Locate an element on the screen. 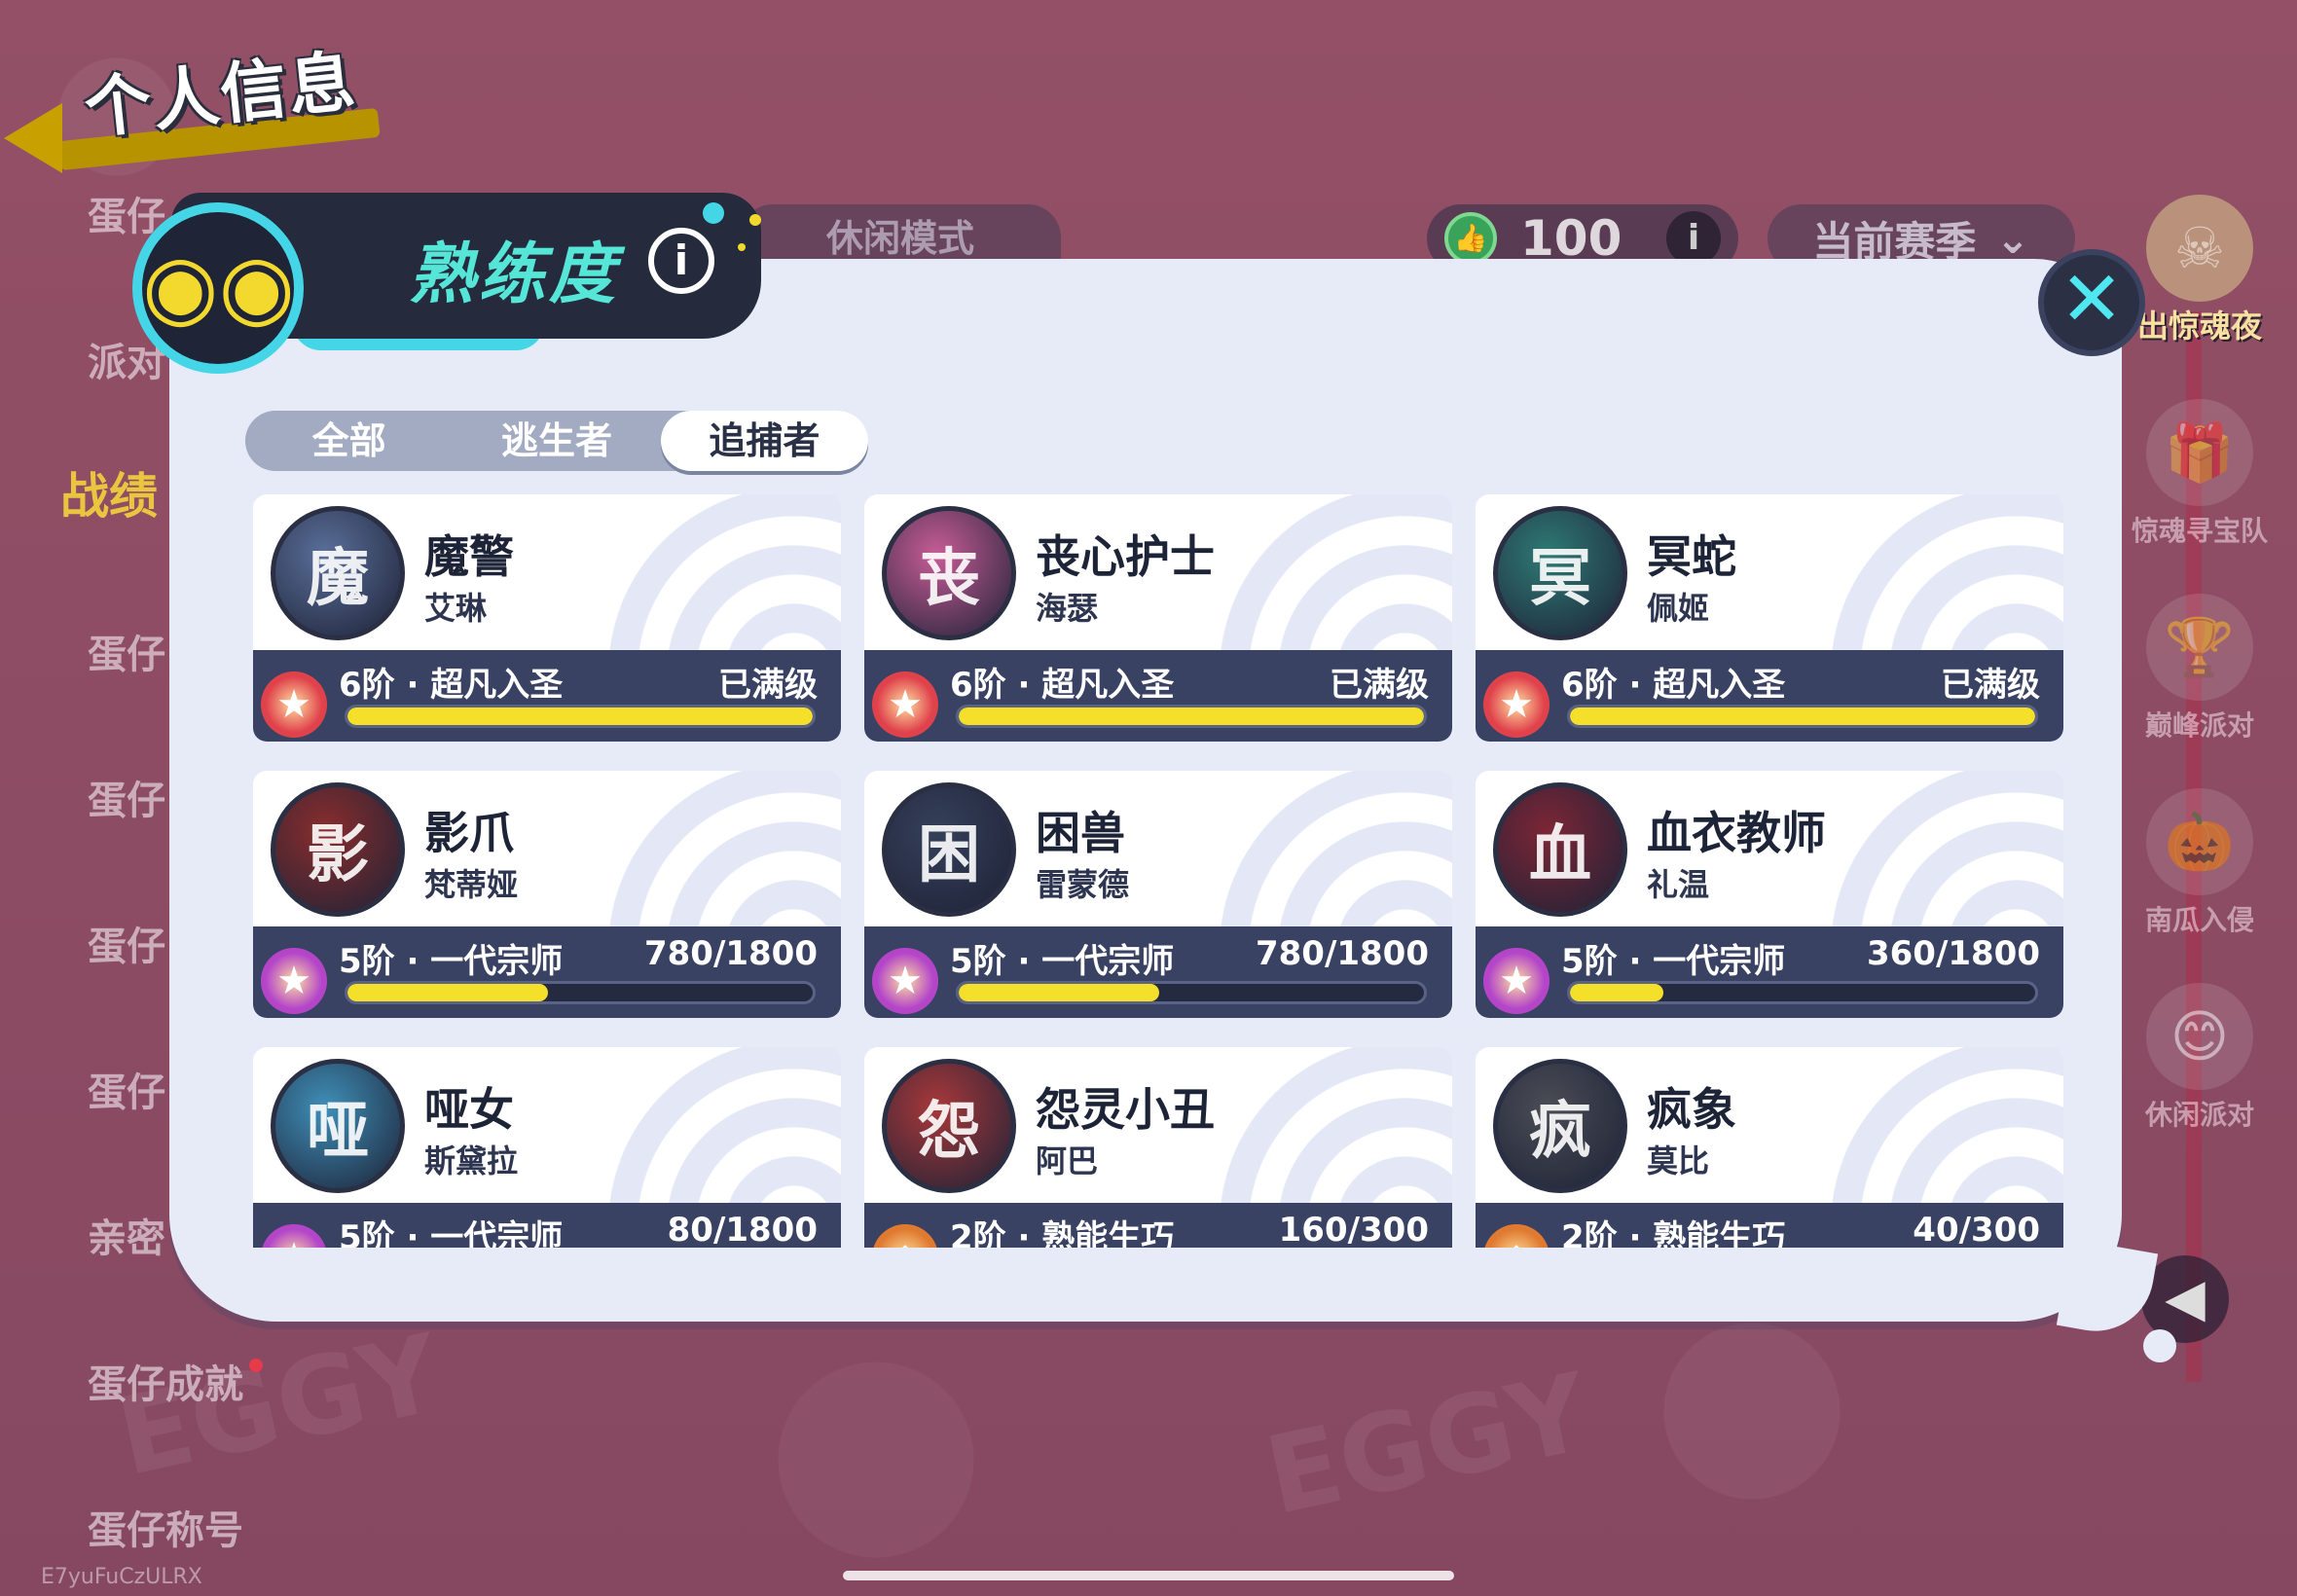 The height and width of the screenshot is (1596, 2297). rank-emblem-icon: ◆ is located at coordinates (1516, 1236).